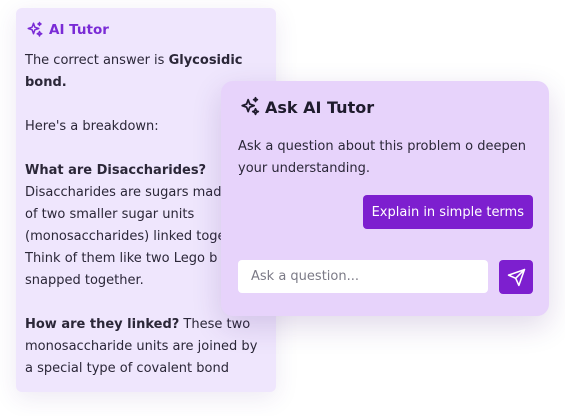 Image resolution: width=565 pixels, height=416 pixels. I want to click on section-line: monosaccharide units are joined by, so click(141, 346).